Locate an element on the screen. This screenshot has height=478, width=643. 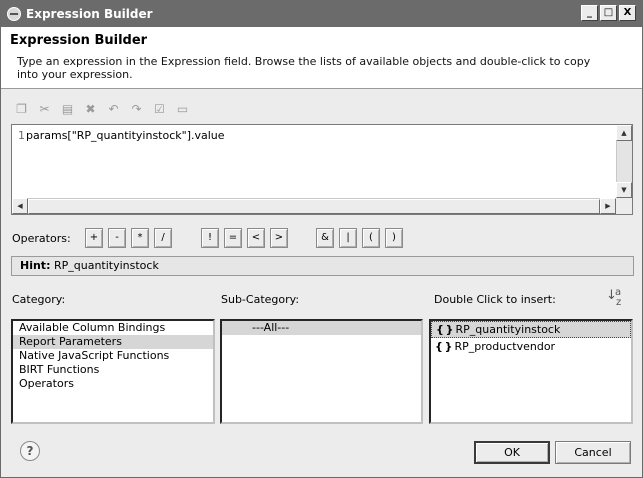
insert-item-rp-productvendor: { } RP_productvendor is located at coordinates (531, 346).